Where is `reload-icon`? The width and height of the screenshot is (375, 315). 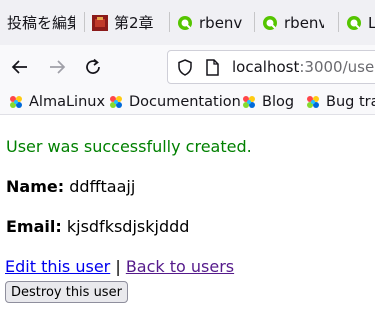
reload-icon is located at coordinates (93, 66).